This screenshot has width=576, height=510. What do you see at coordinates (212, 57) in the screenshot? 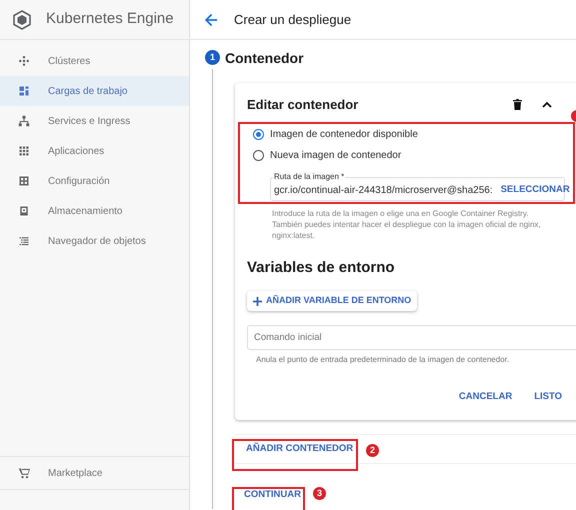
I see `step-number: 1` at bounding box center [212, 57].